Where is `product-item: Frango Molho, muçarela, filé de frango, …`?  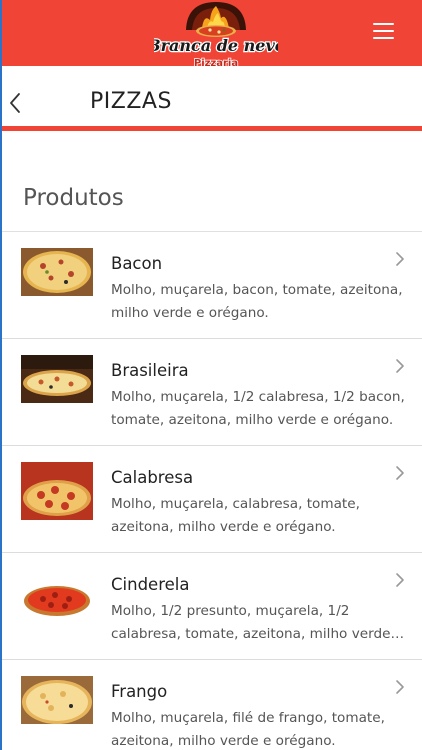
product-item: Frango Molho, muçarela, filé de frango, … is located at coordinates (212, 705).